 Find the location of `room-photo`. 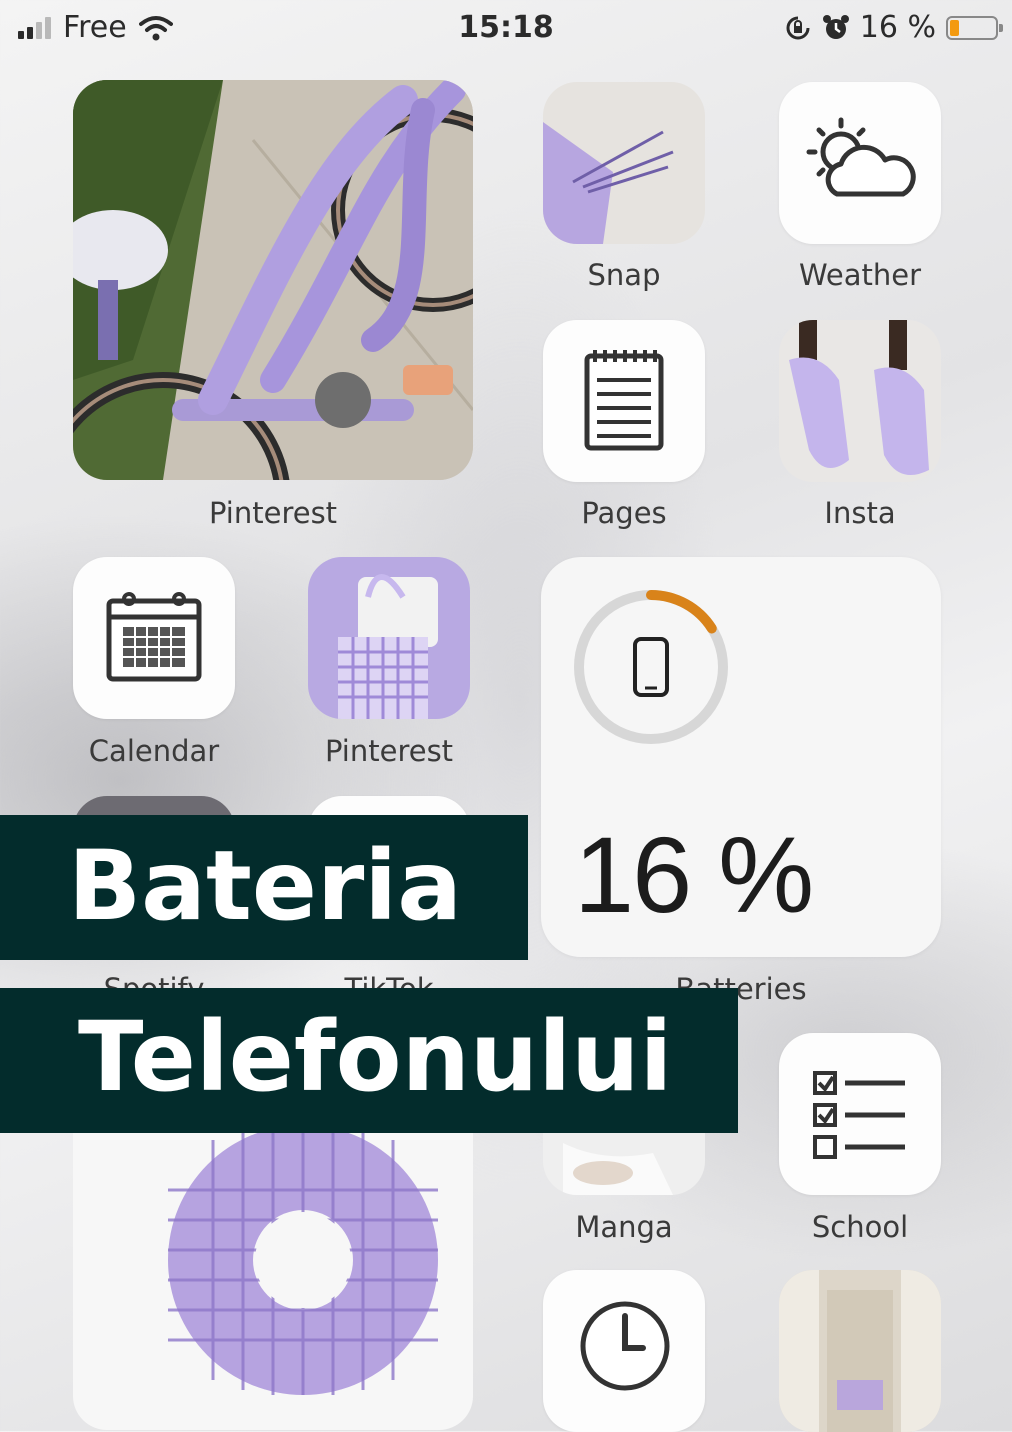

room-photo is located at coordinates (860, 1351).